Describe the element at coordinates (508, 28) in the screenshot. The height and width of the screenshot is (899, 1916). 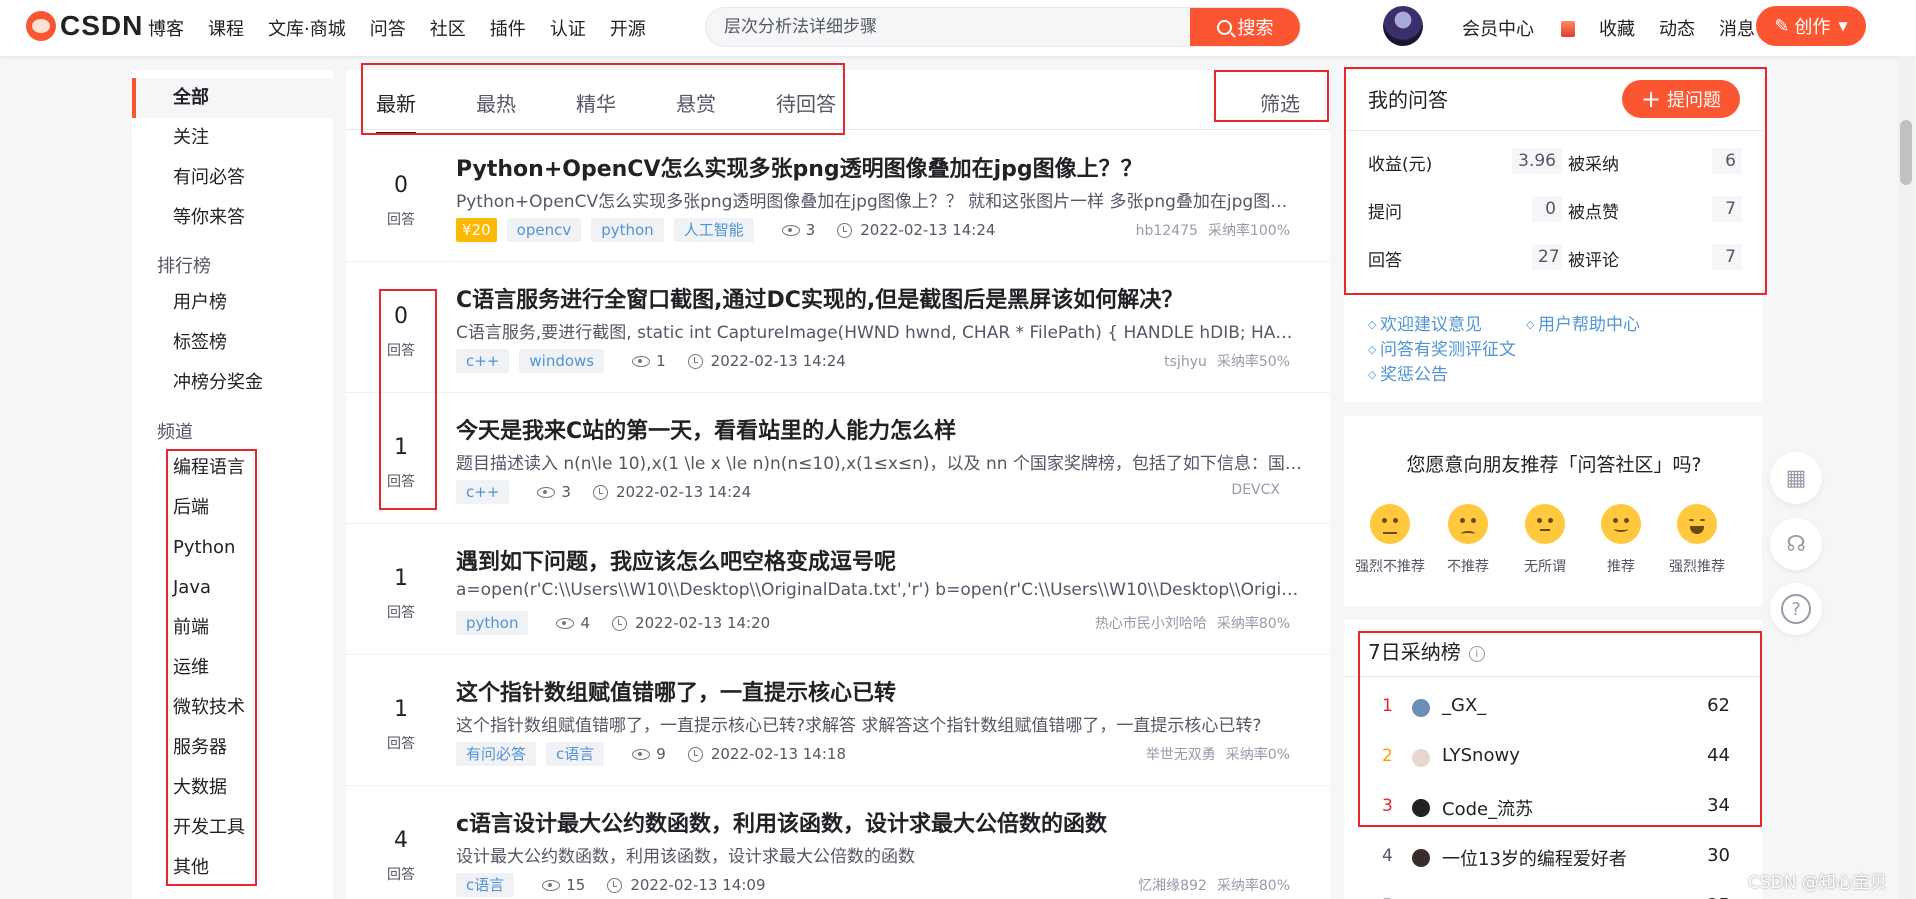
I see `nav-plugins: 插件` at that location.